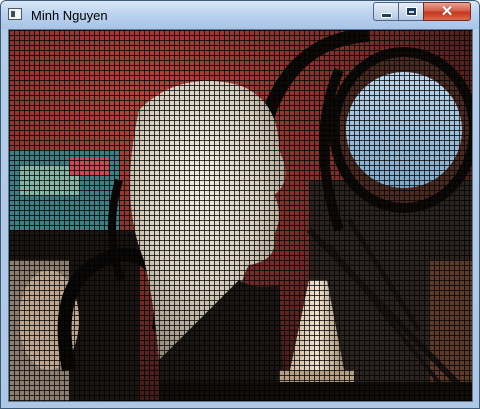 The image size is (480, 409). I want to click on title-bar: Minh Nguyen ✕, so click(240, 15).